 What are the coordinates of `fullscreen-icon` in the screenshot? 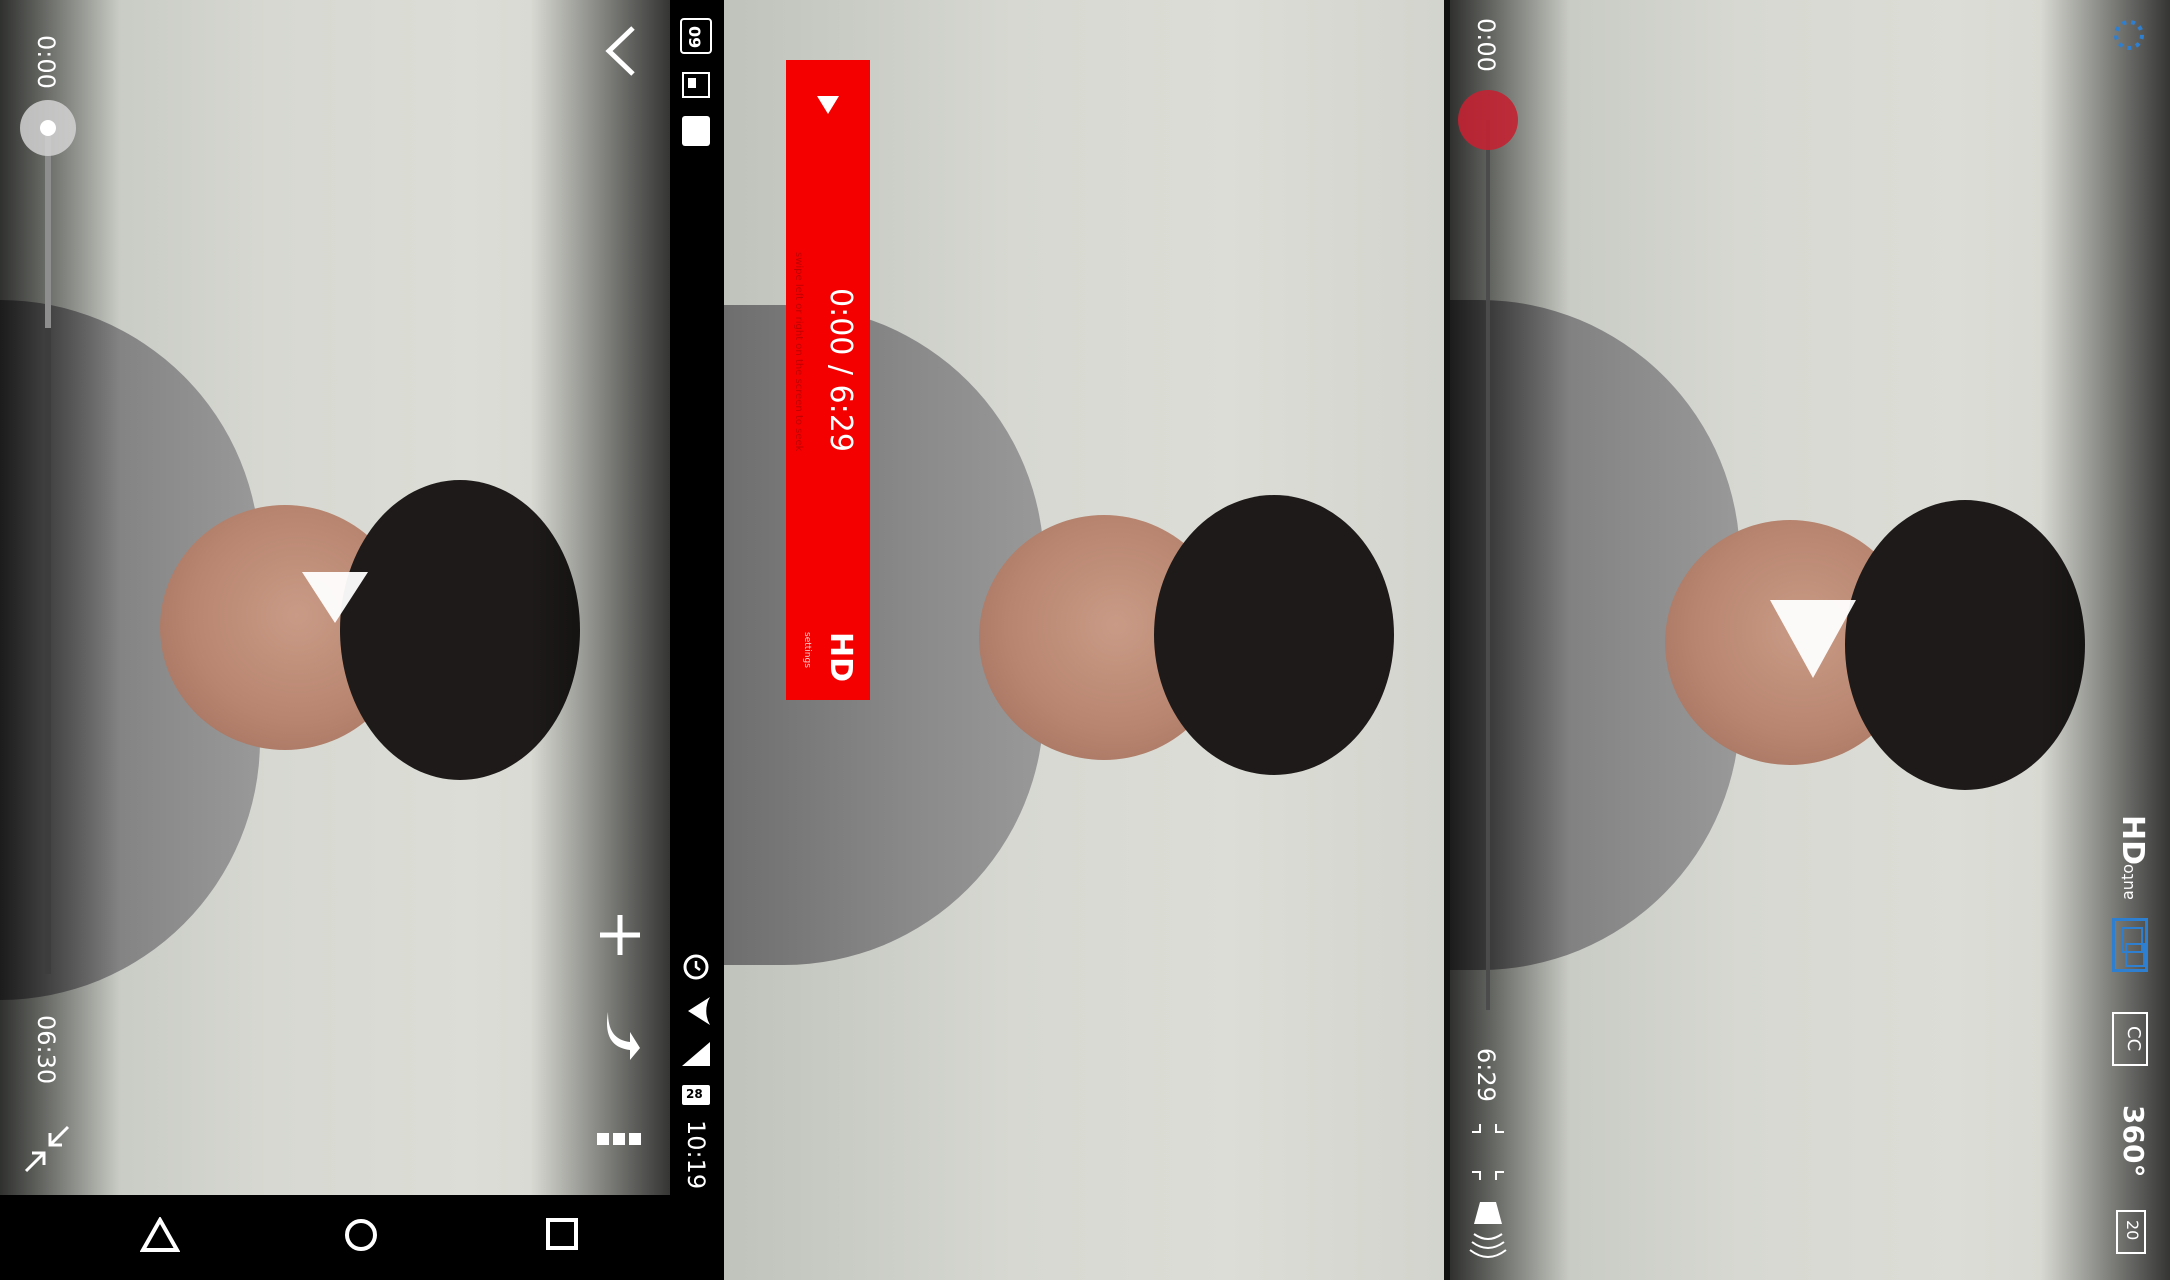 It's located at (1488, 1152).